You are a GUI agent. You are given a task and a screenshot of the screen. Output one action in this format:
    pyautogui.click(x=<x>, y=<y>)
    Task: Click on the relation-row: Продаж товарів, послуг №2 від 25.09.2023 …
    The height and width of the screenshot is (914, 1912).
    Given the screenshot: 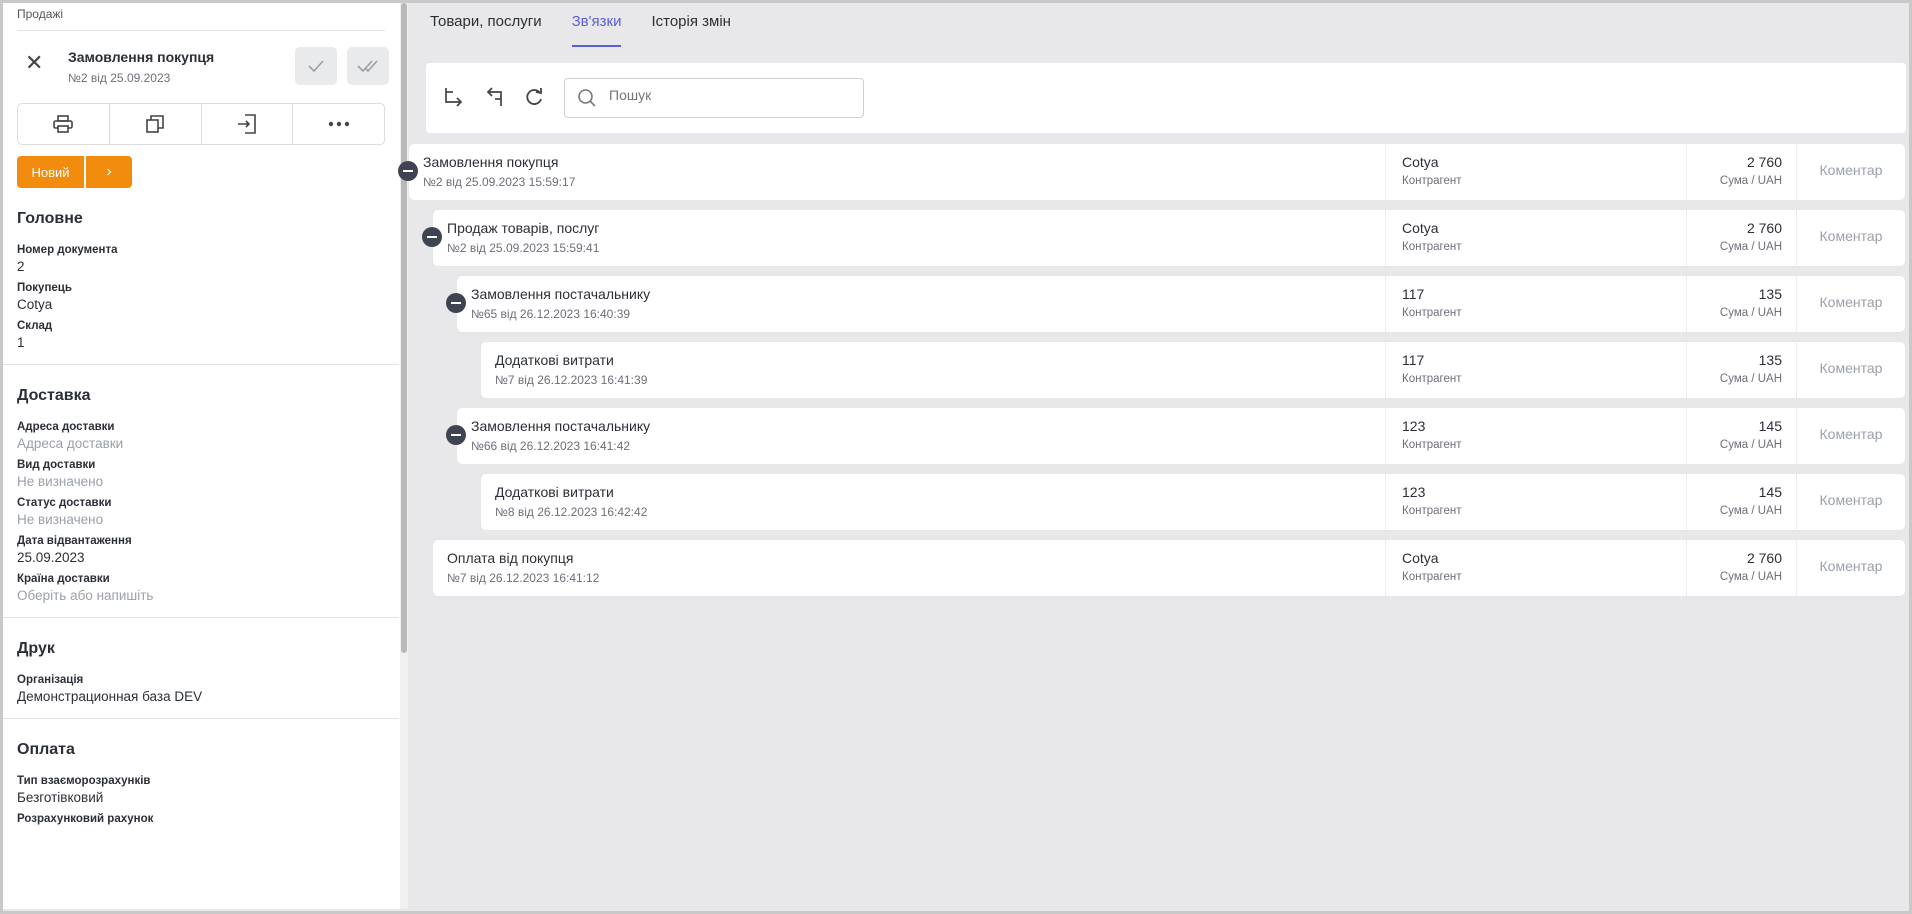 What is the action you would take?
    pyautogui.click(x=1169, y=238)
    